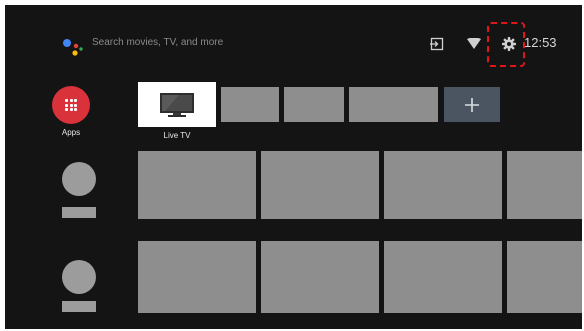  What do you see at coordinates (540, 42) in the screenshot?
I see `clock: 12:53` at bounding box center [540, 42].